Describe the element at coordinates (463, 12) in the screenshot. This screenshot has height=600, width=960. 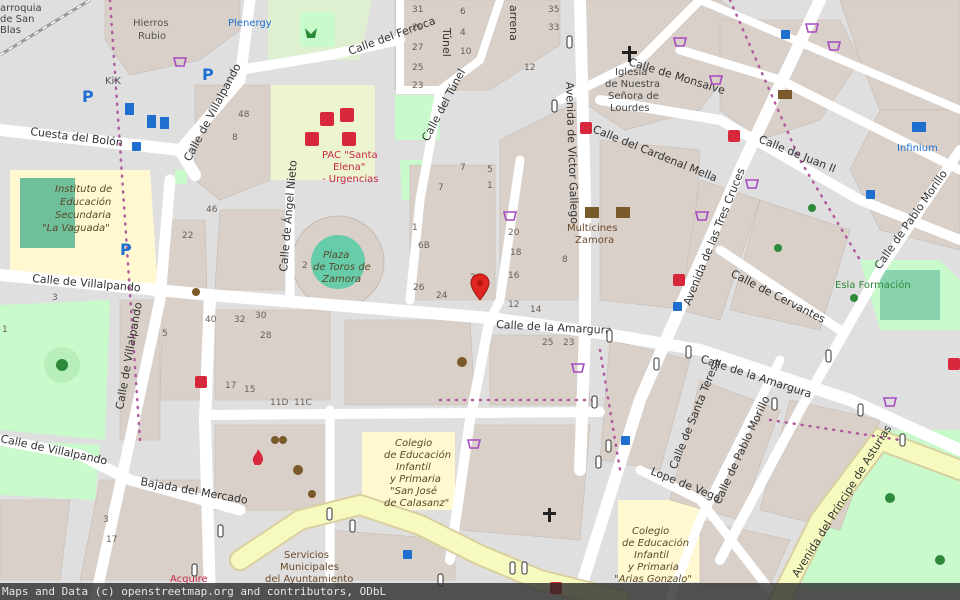
I see `house-number: 6` at that location.